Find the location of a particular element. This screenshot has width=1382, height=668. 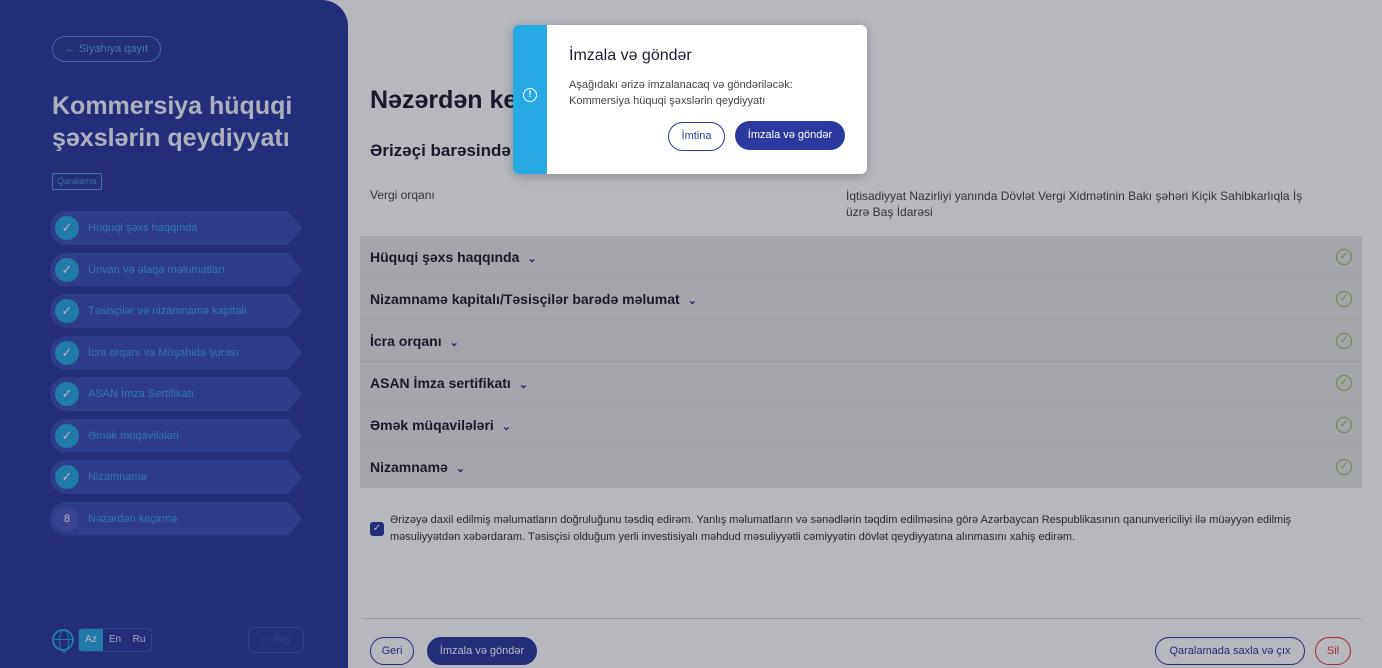

info-icon: ! is located at coordinates (530, 95).